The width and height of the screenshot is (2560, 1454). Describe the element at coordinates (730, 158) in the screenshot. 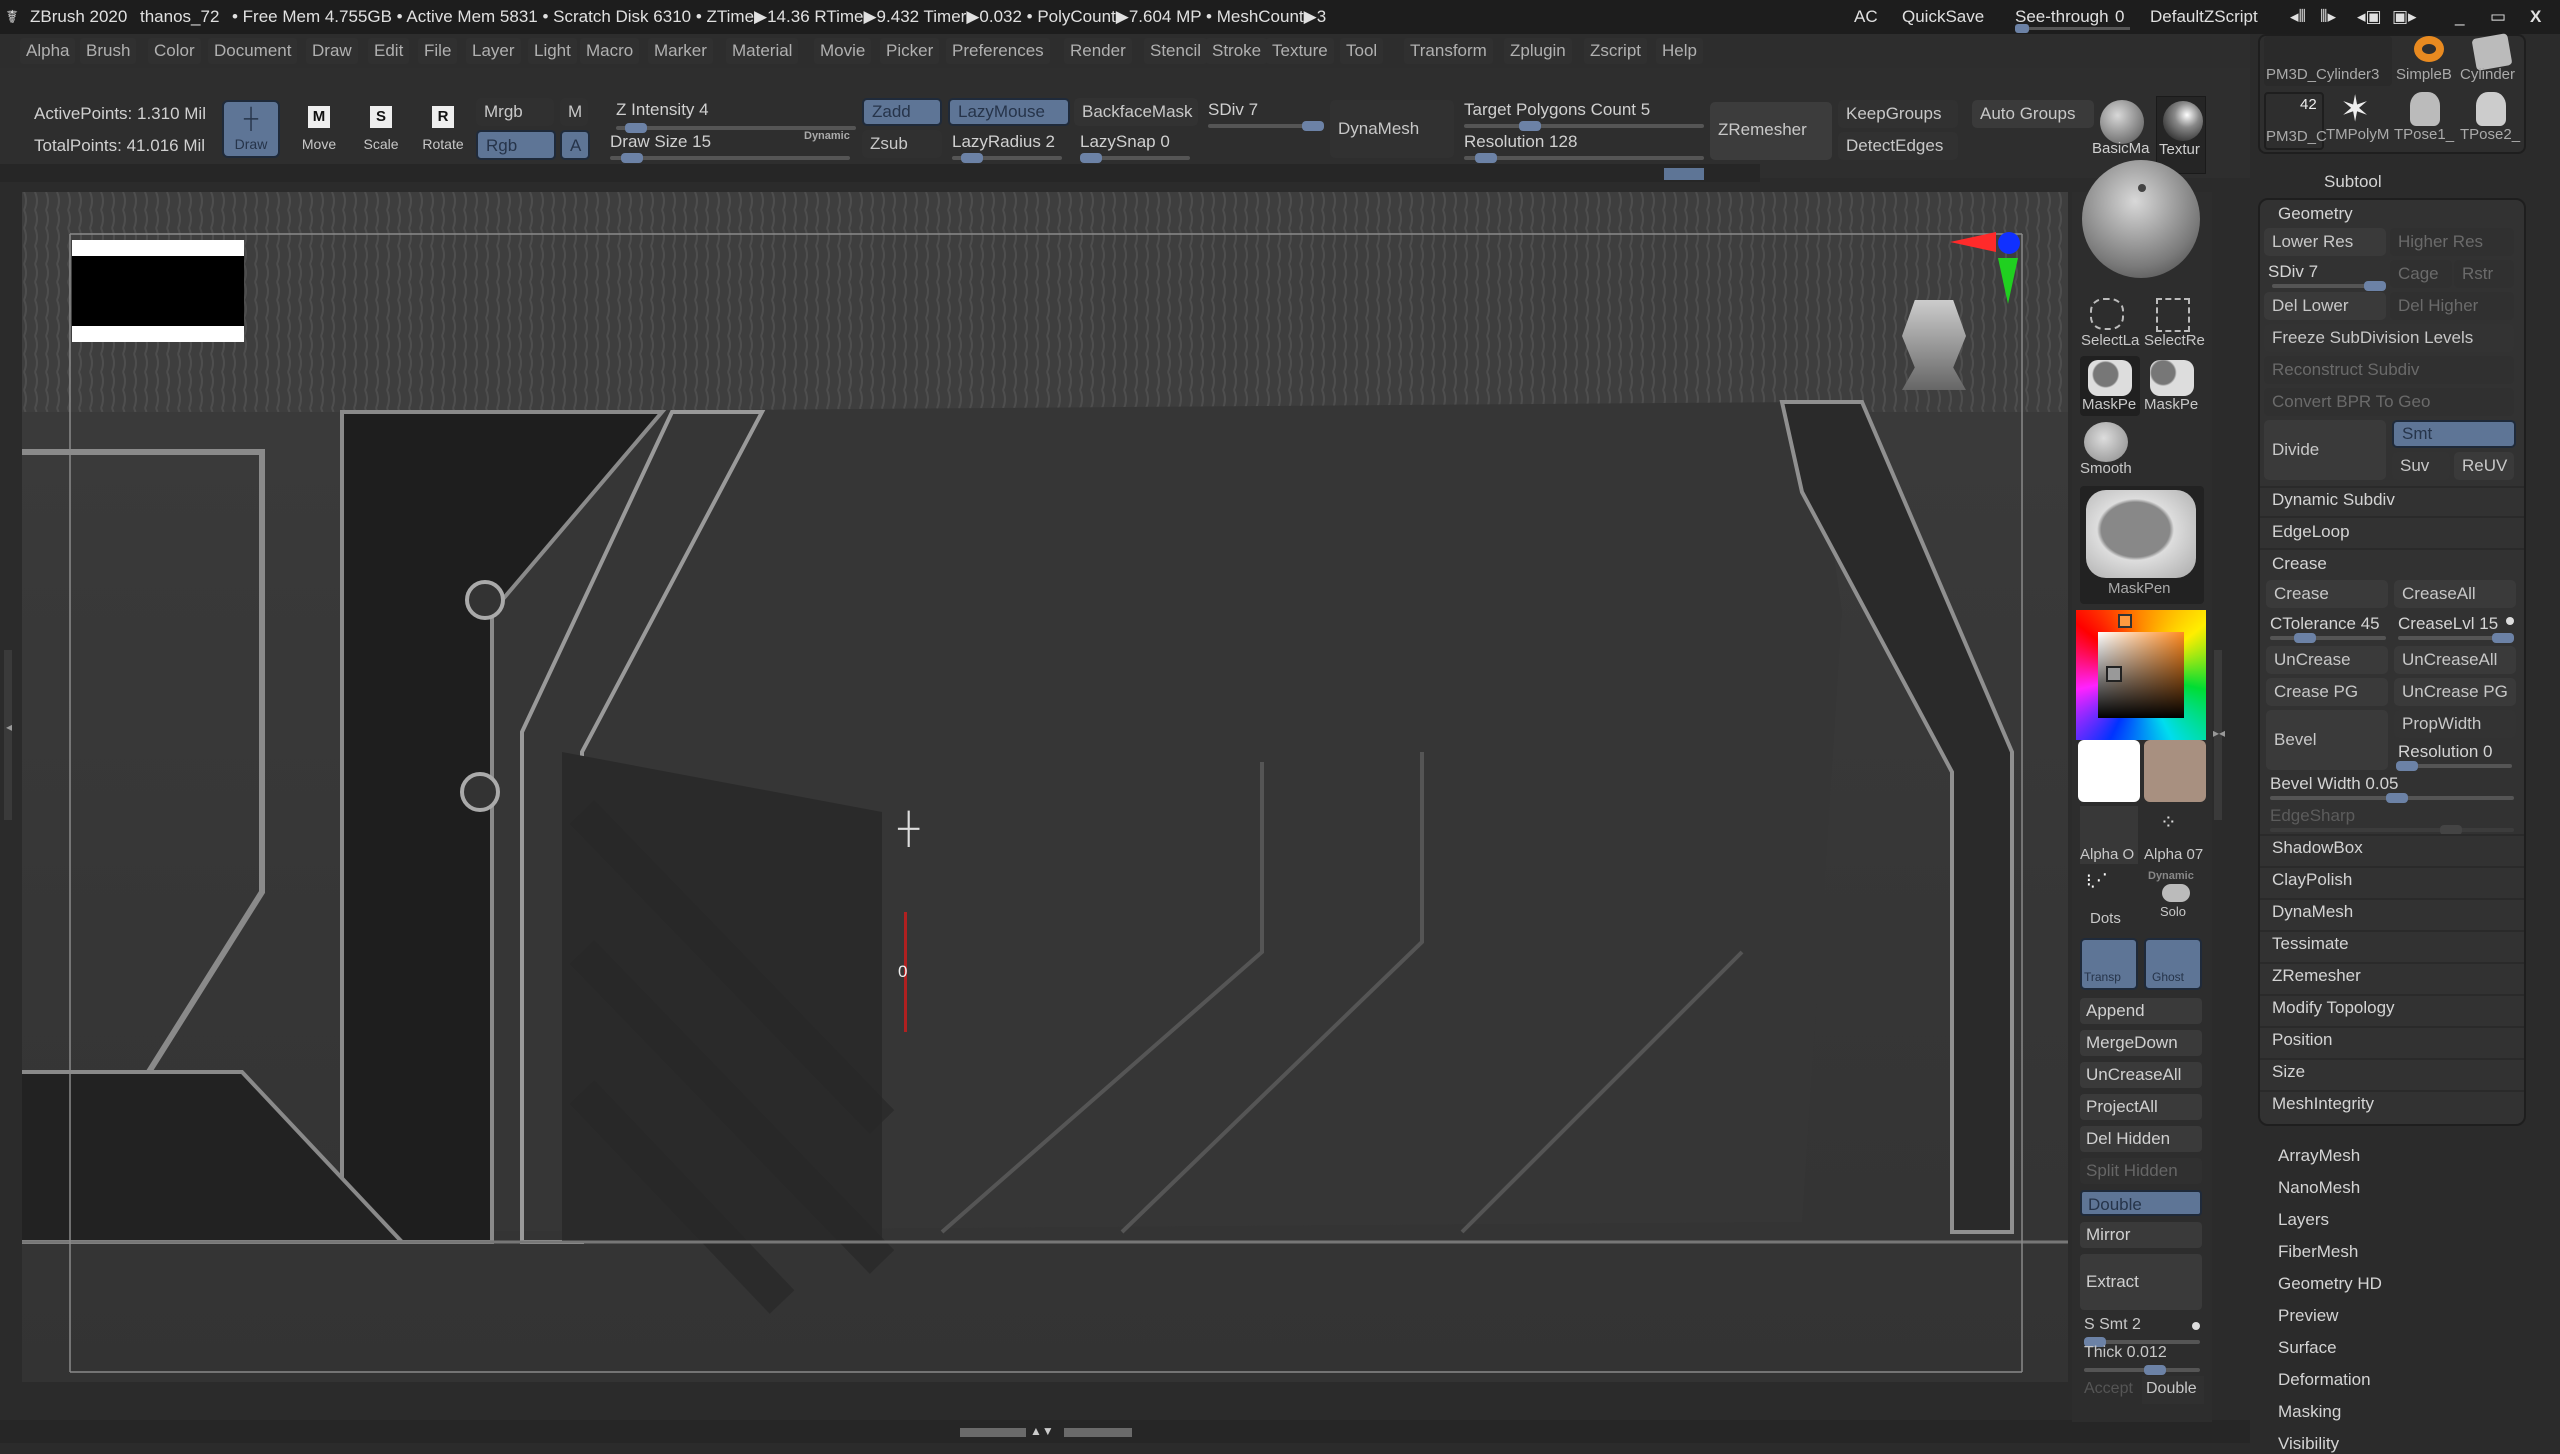

I see `draw-size-slider` at that location.